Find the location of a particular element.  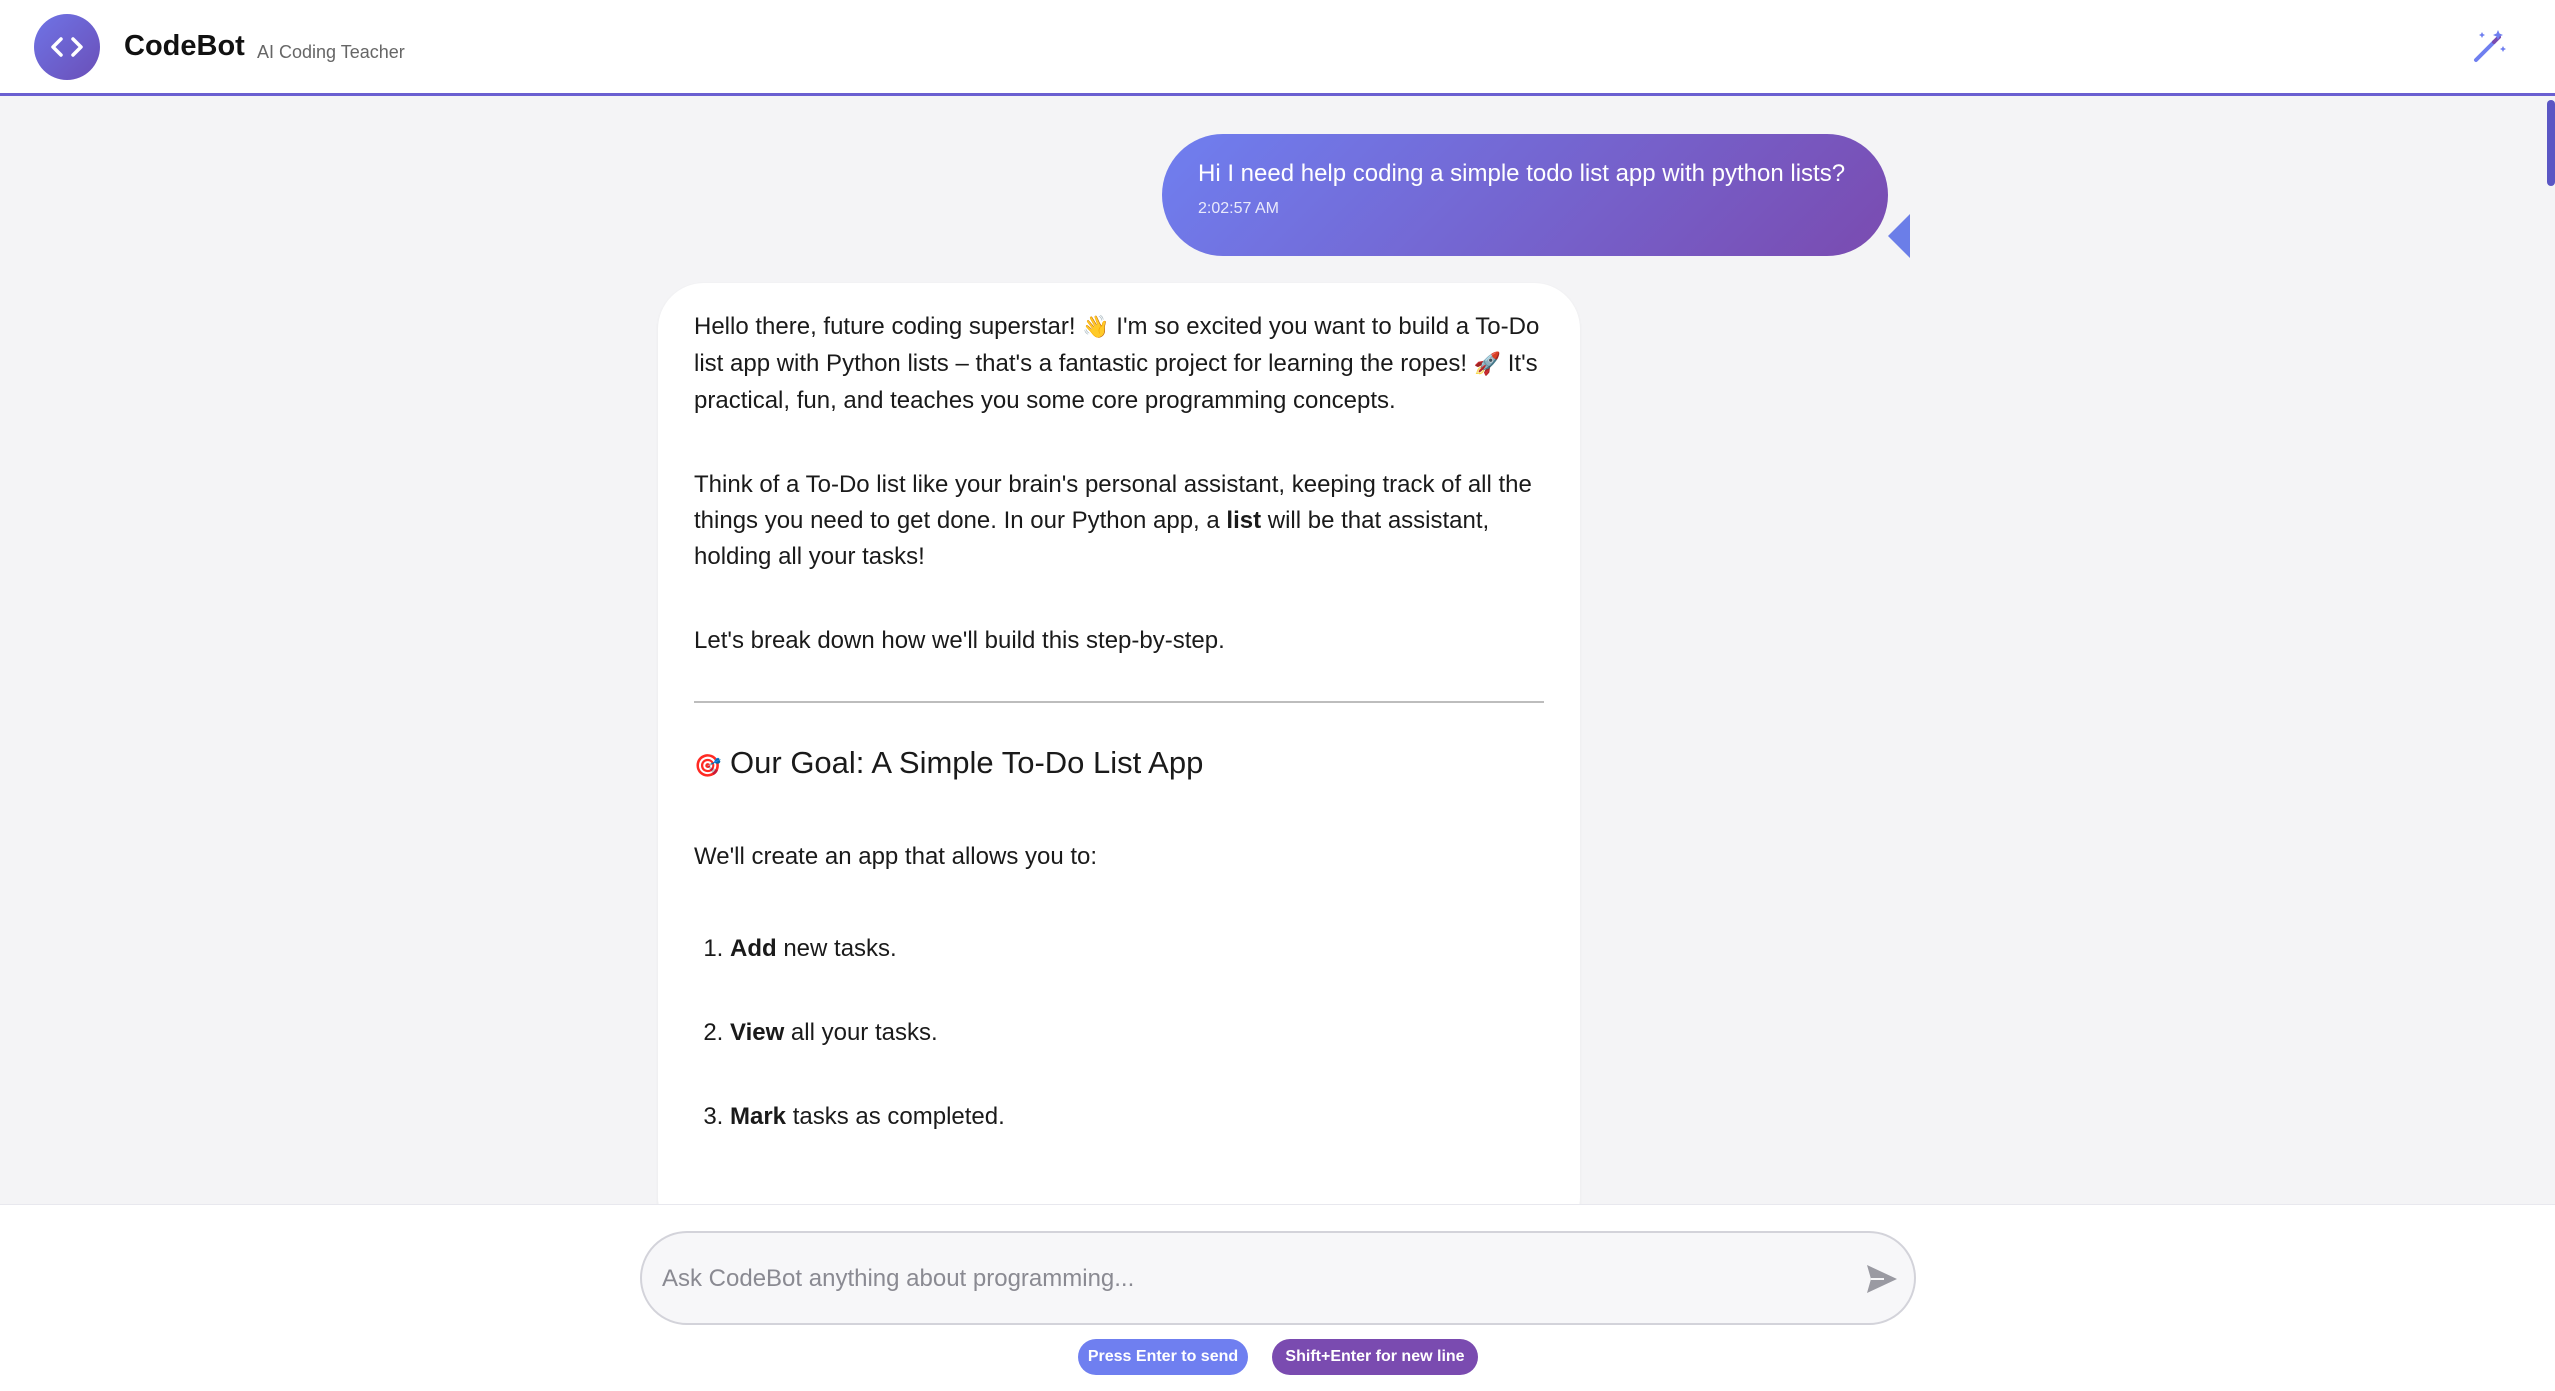

message-input is located at coordinates (1242, 1279).